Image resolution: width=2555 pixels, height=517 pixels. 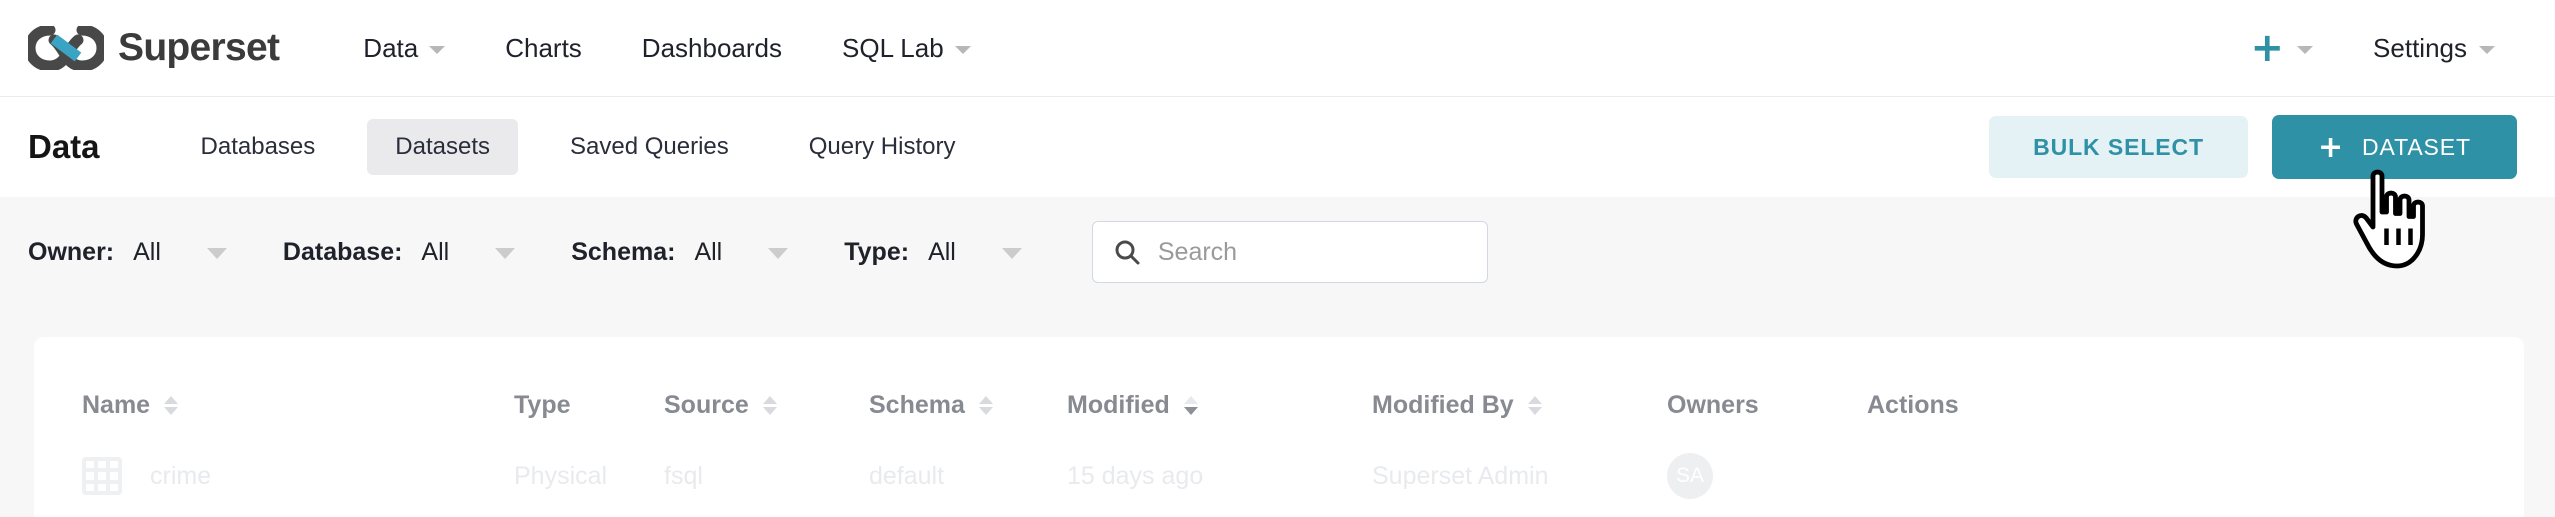 I want to click on cell-schema: default, so click(x=907, y=475).